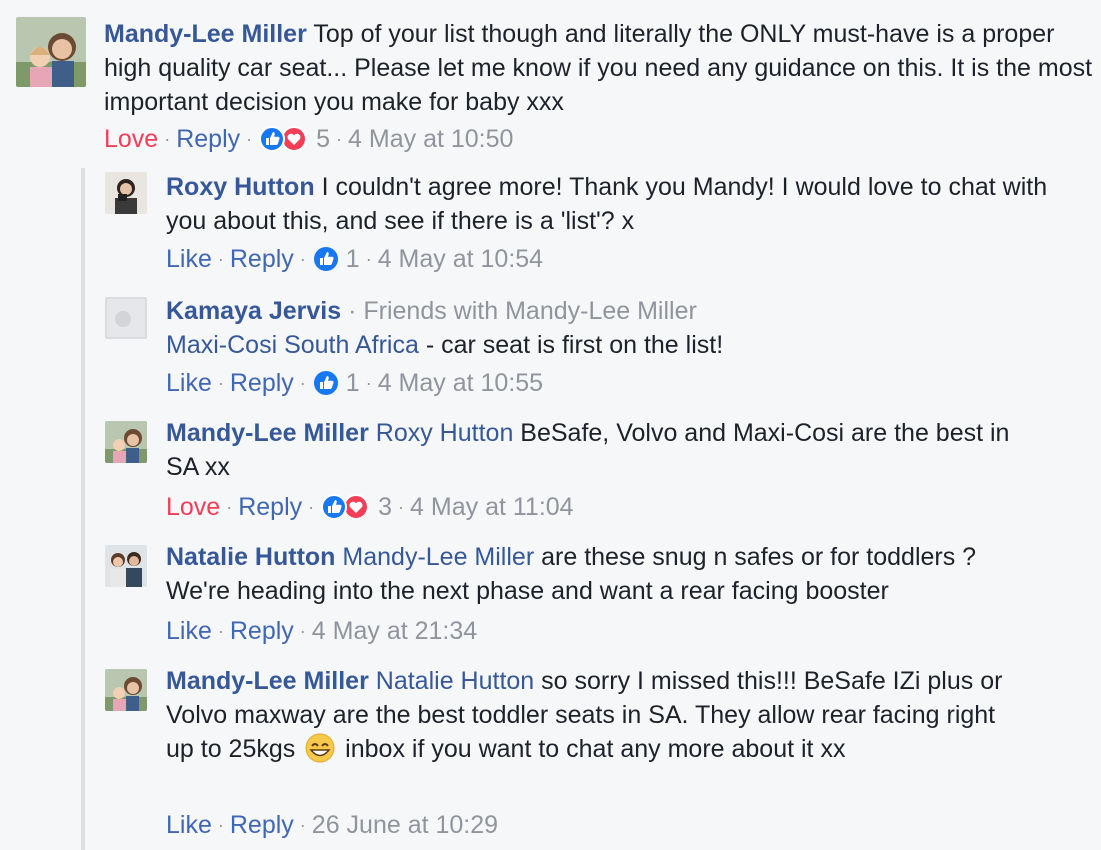  What do you see at coordinates (438, 557) in the screenshot?
I see `mention-link: Mandy-Lee Miller` at bounding box center [438, 557].